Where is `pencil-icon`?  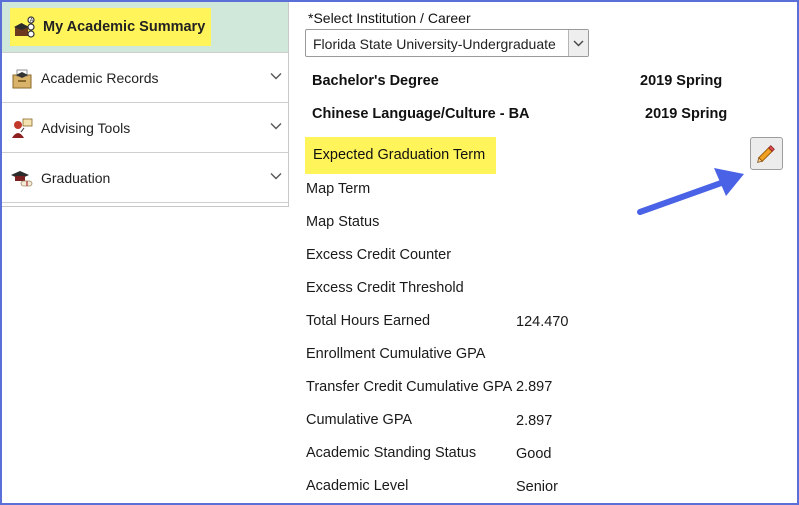 pencil-icon is located at coordinates (766, 154).